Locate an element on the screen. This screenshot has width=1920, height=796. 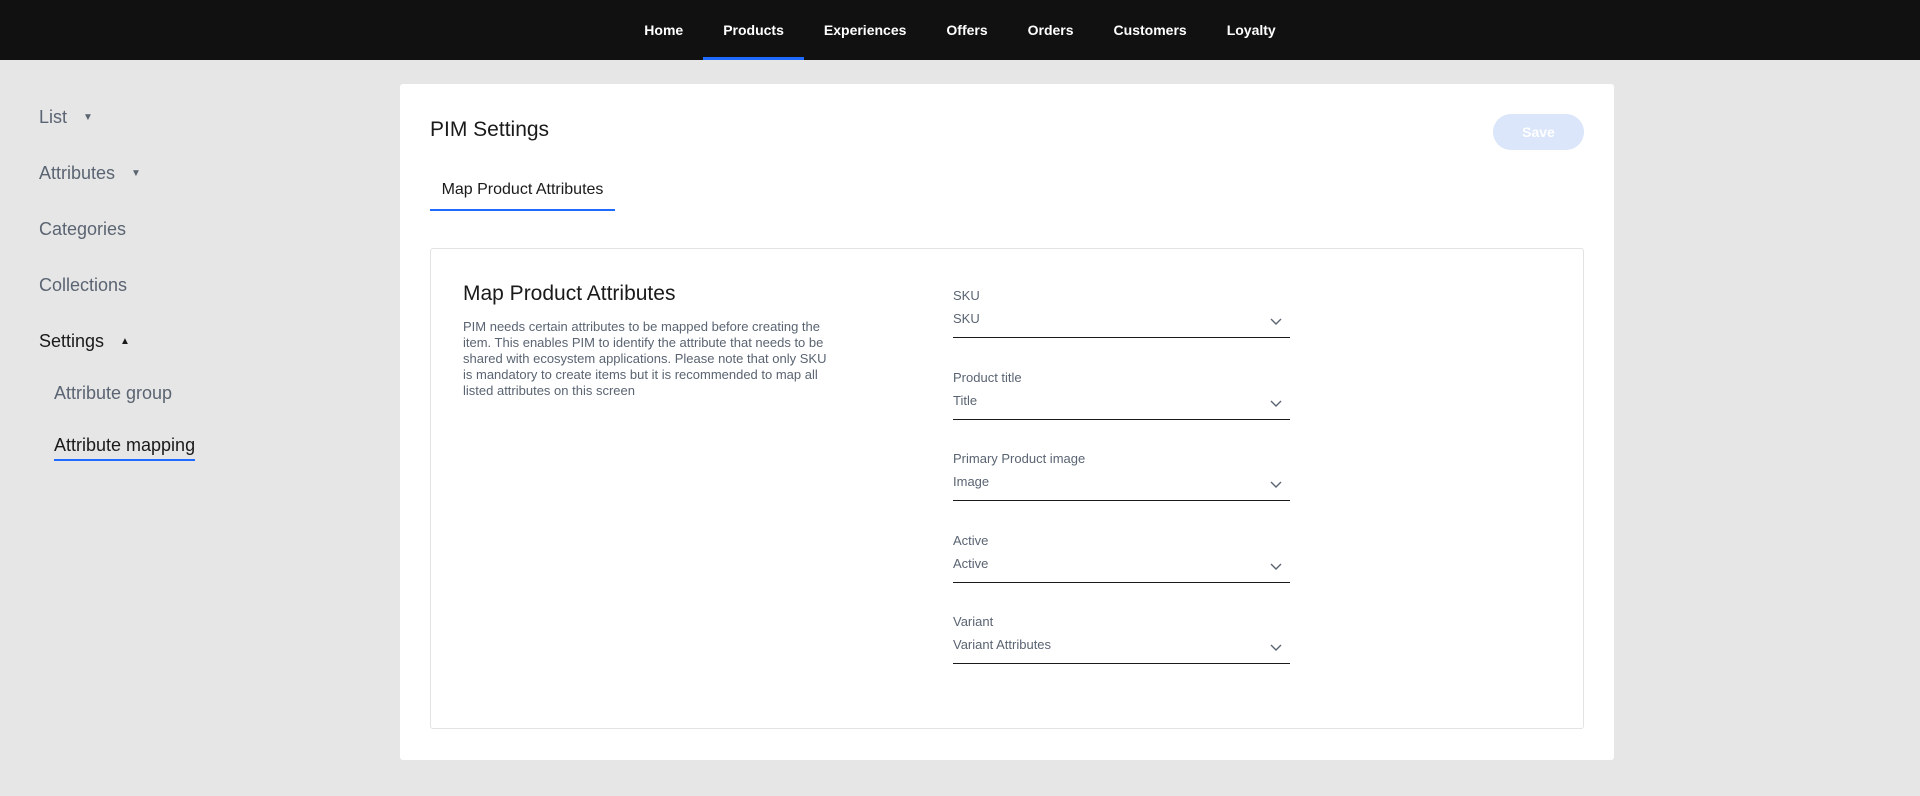
sidebar-subitem-attribute-mapping: Attribute mapping is located at coordinates (125, 448).